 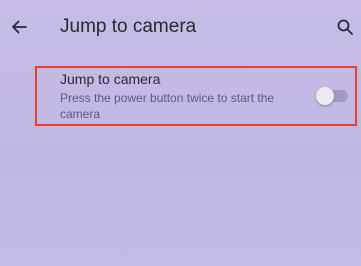 I want to click on back-button, so click(x=19, y=27).